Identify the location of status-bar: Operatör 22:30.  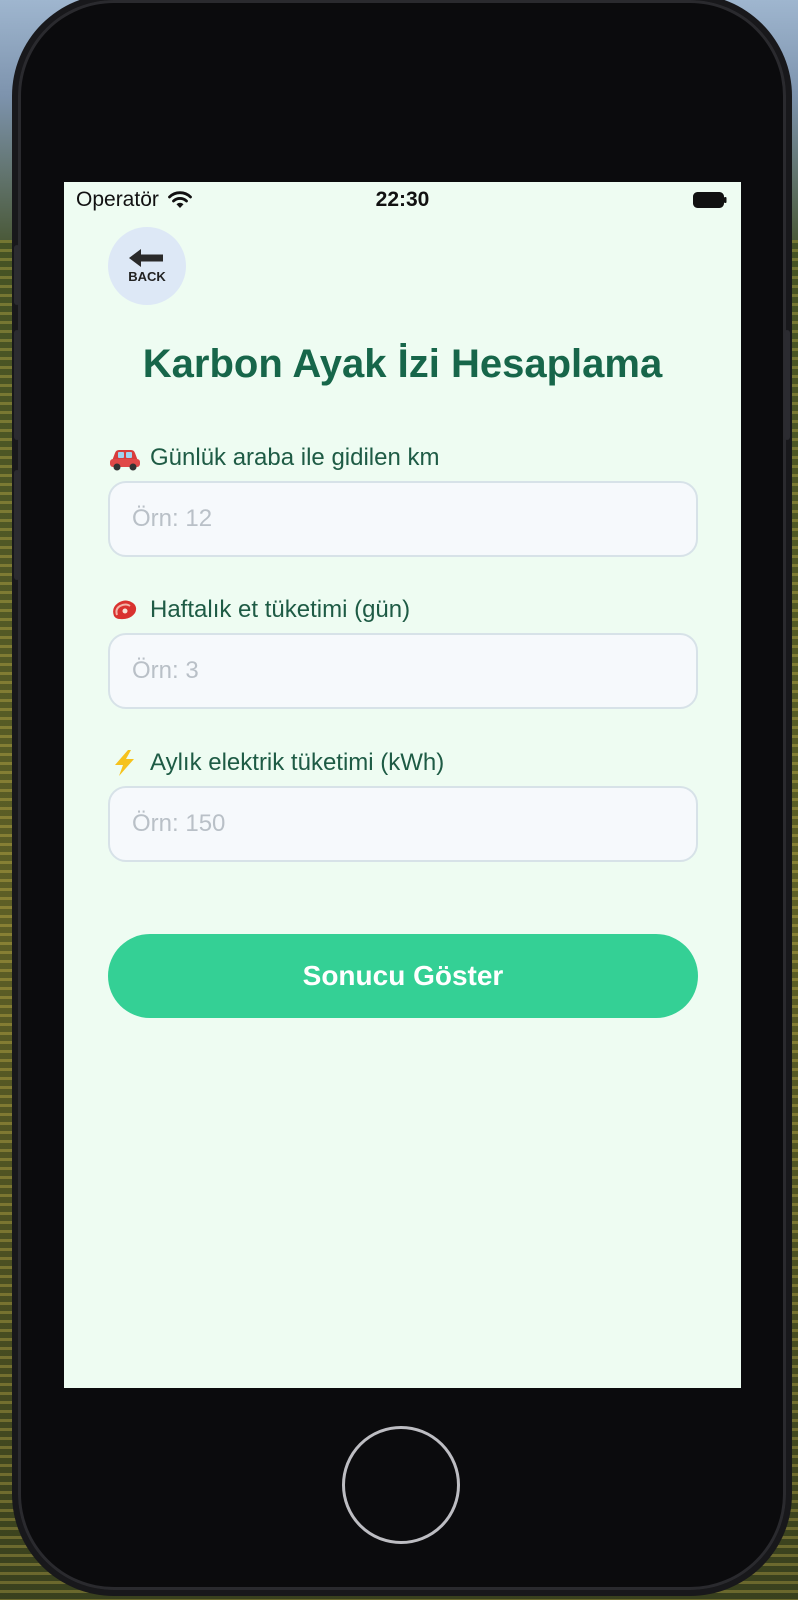
(402, 202).